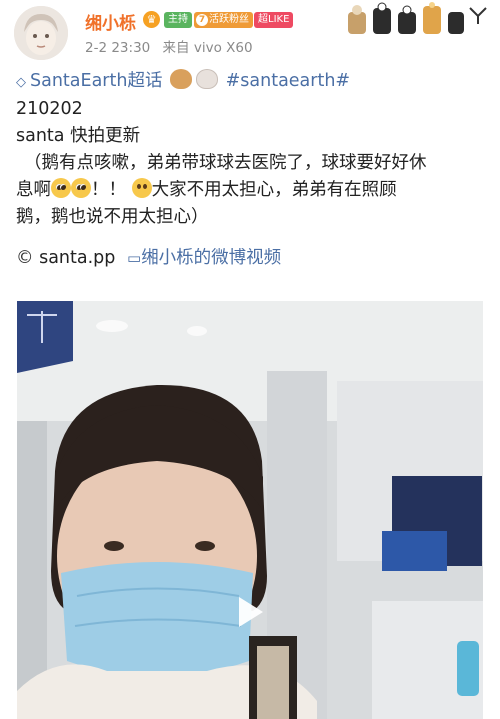  What do you see at coordinates (207, 48) in the screenshot?
I see `post-source: 来自 vivo X60` at bounding box center [207, 48].